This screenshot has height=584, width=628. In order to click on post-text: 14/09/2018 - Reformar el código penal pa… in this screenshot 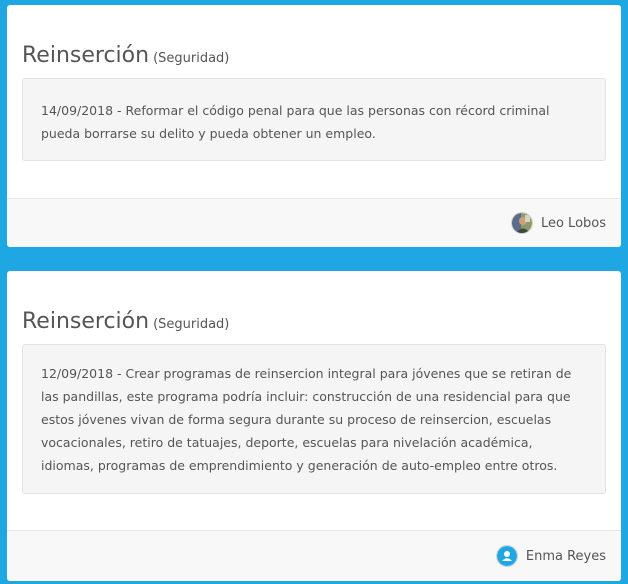, I will do `click(295, 122)`.